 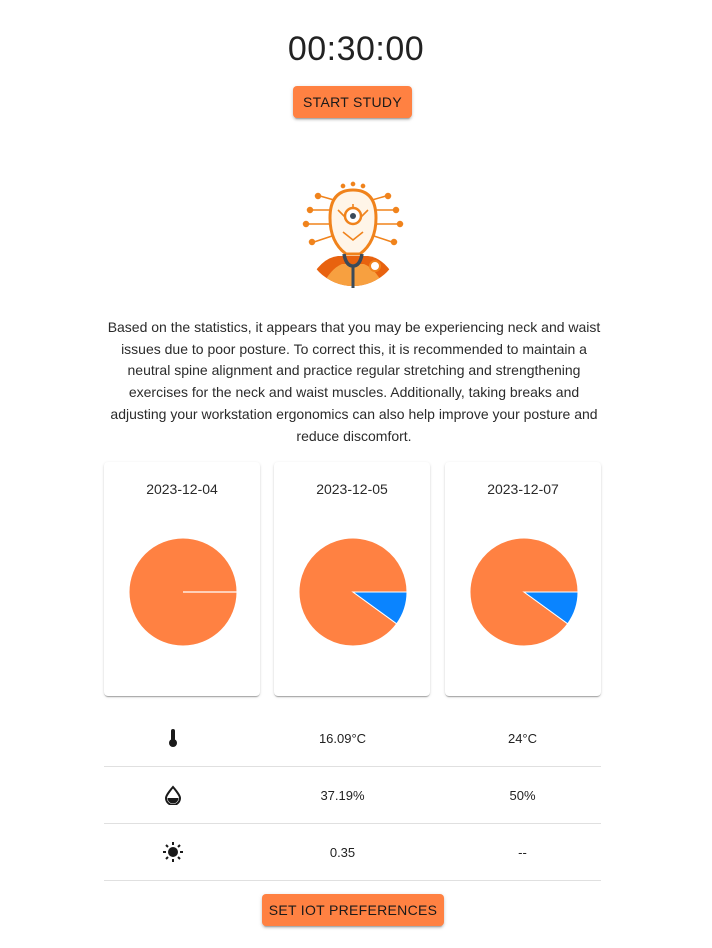 What do you see at coordinates (523, 489) in the screenshot?
I see `chart-date: 2023-12-07` at bounding box center [523, 489].